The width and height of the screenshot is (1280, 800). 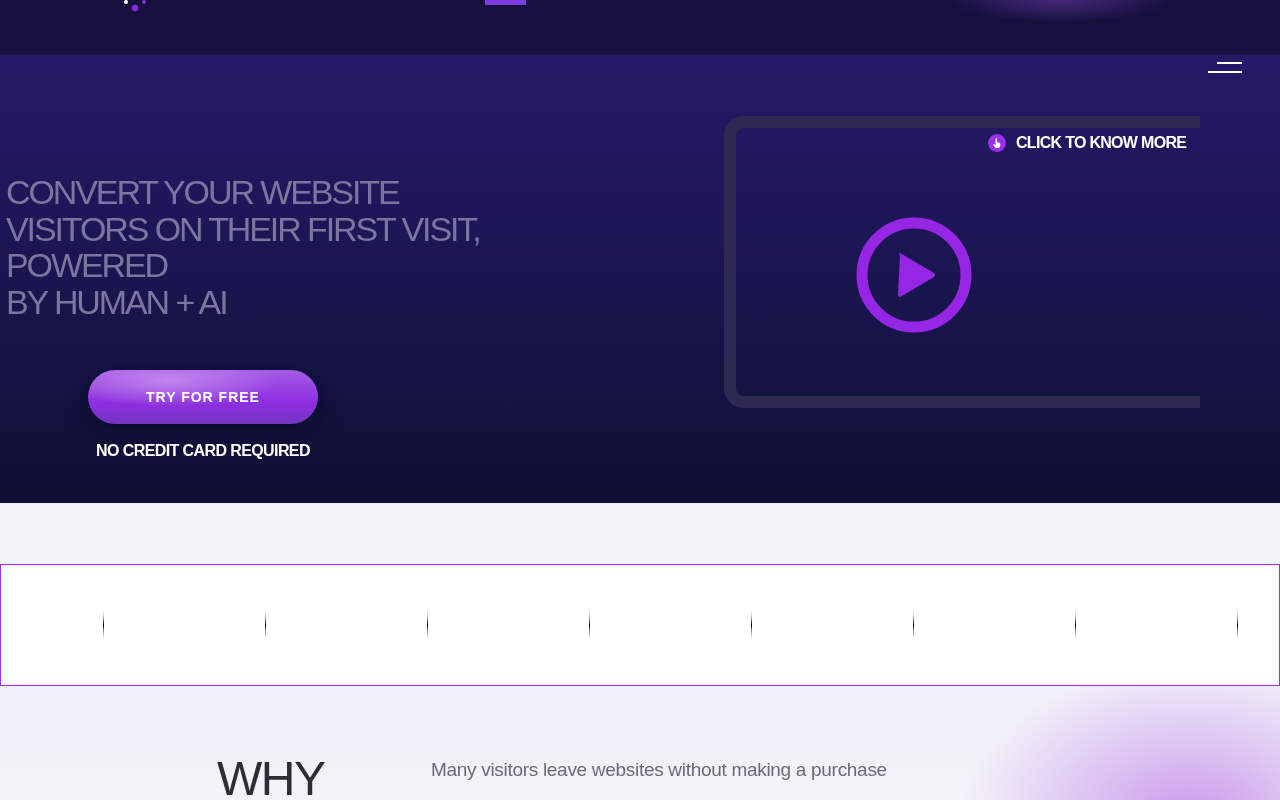 I want to click on why-heading: WHY, so click(x=271, y=777).